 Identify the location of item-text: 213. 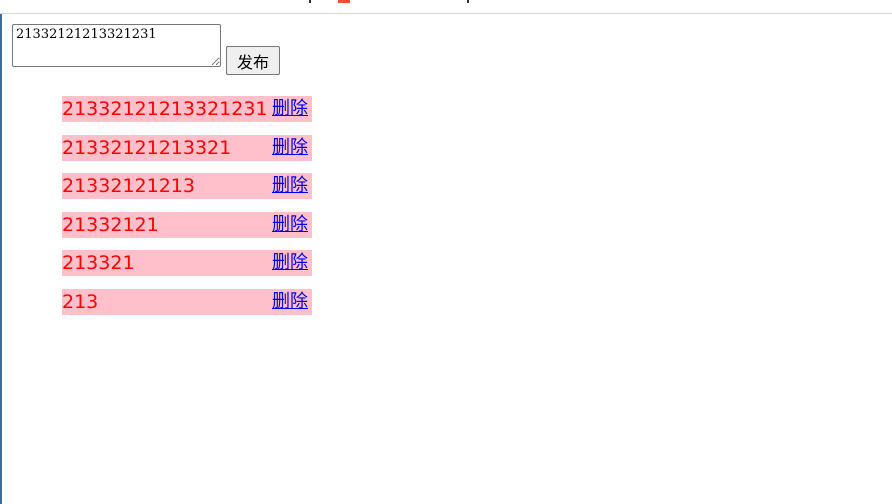
(80, 301).